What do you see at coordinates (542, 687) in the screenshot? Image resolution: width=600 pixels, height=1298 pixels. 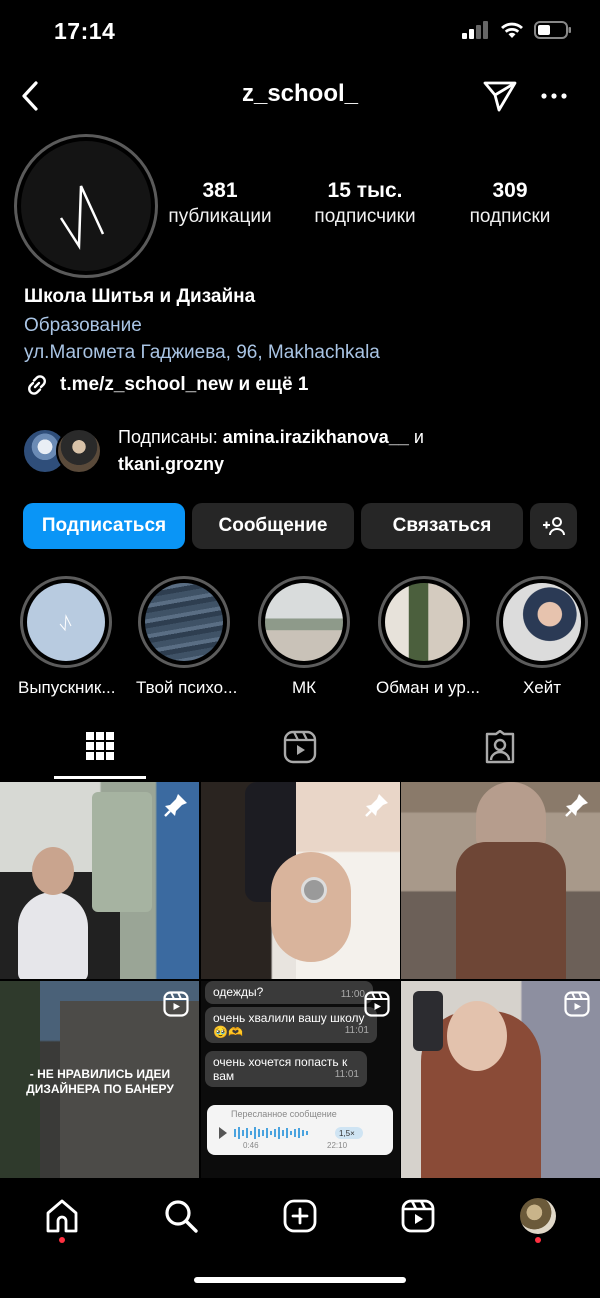 I see `highlight-5-label: Хейт` at bounding box center [542, 687].